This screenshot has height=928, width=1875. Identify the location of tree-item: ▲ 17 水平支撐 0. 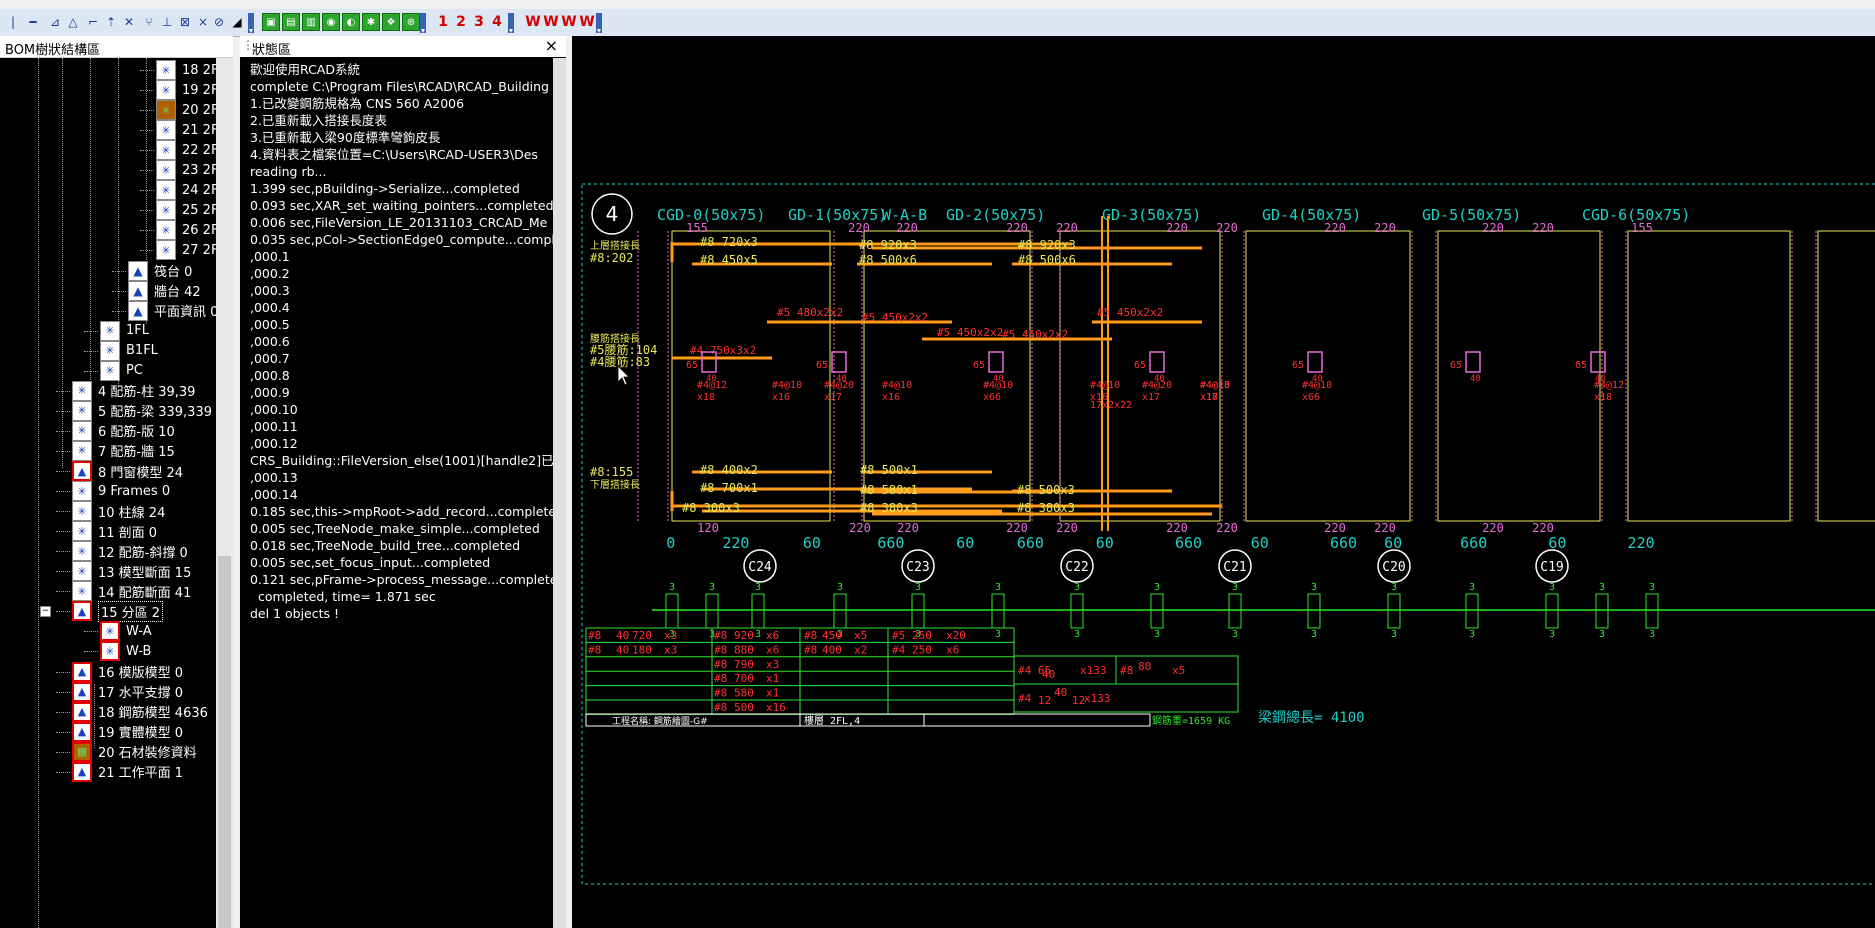
(127, 692).